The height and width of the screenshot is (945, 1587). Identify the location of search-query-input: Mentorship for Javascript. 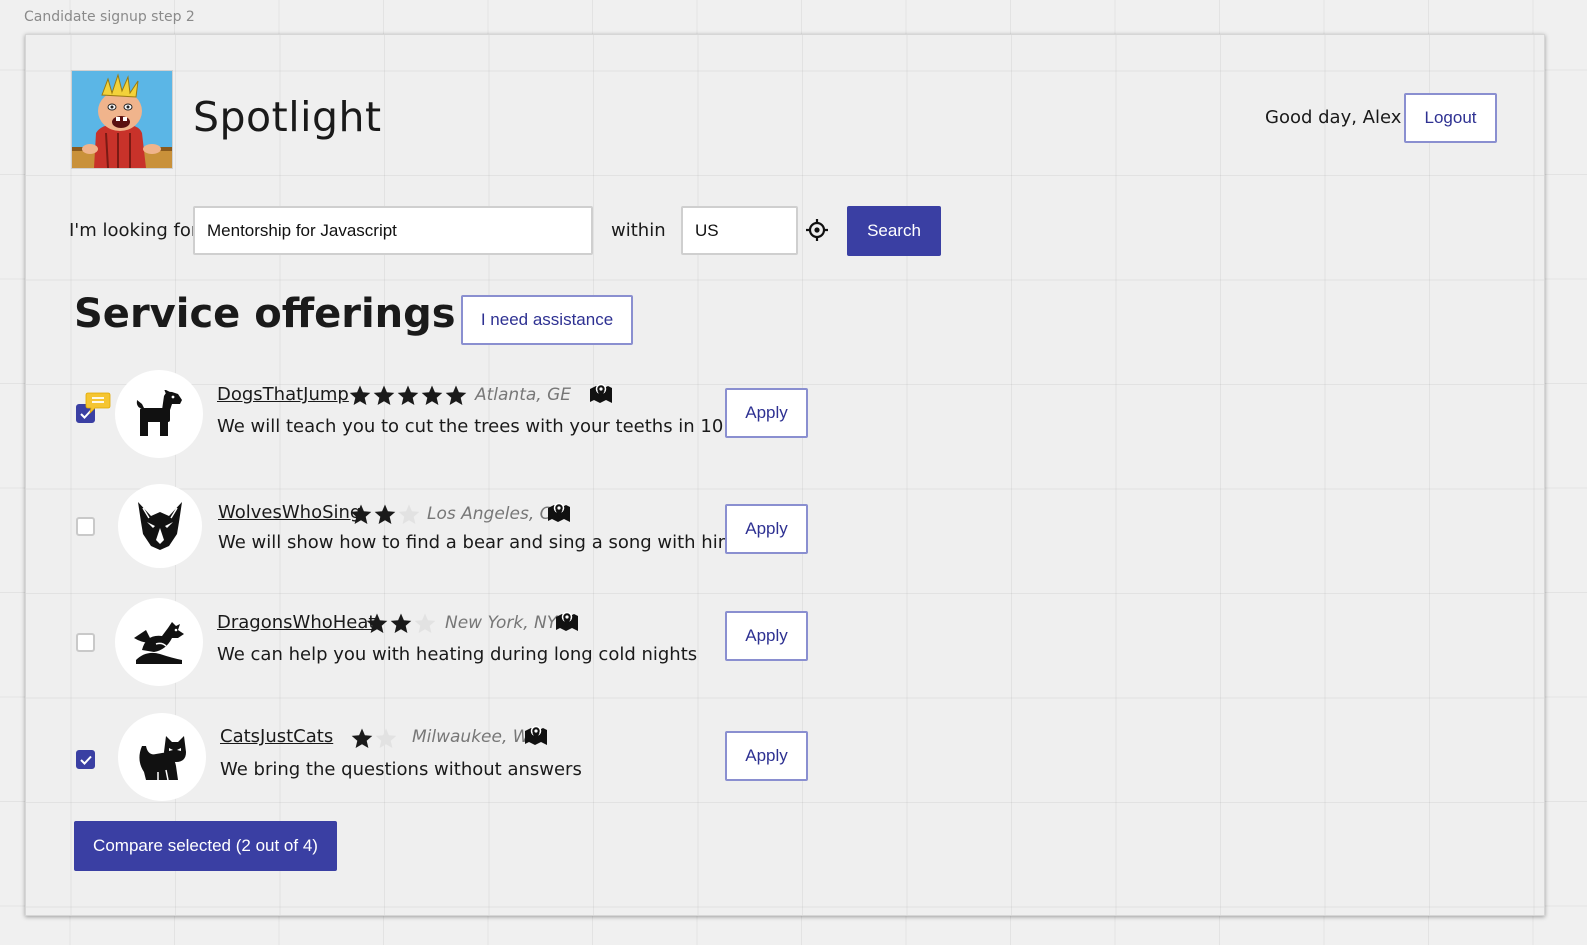
(393, 230).